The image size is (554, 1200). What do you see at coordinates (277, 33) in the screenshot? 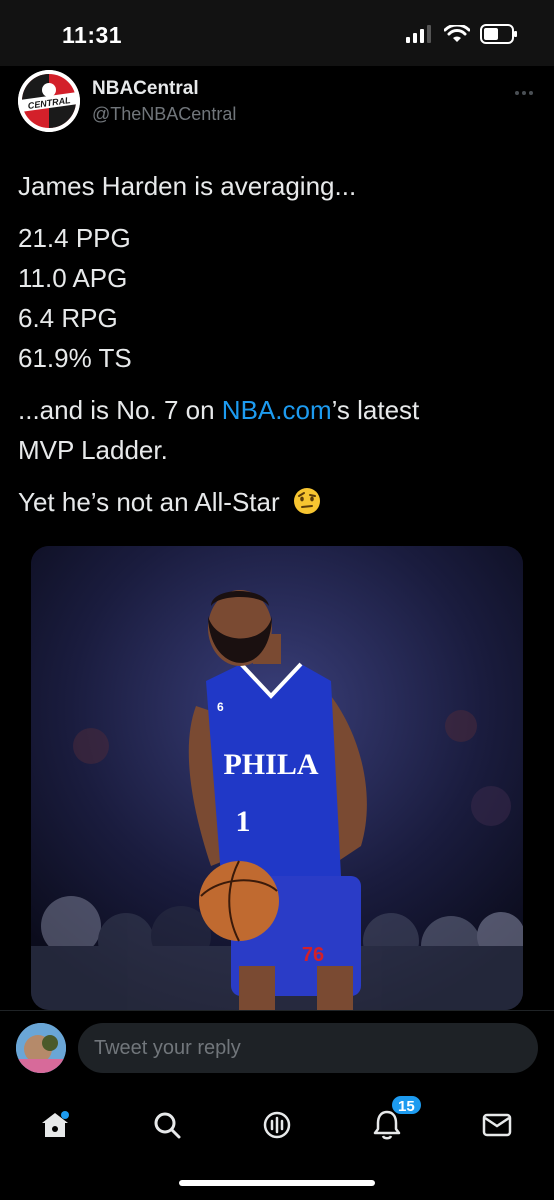
I see `status-bar: 11:31` at bounding box center [277, 33].